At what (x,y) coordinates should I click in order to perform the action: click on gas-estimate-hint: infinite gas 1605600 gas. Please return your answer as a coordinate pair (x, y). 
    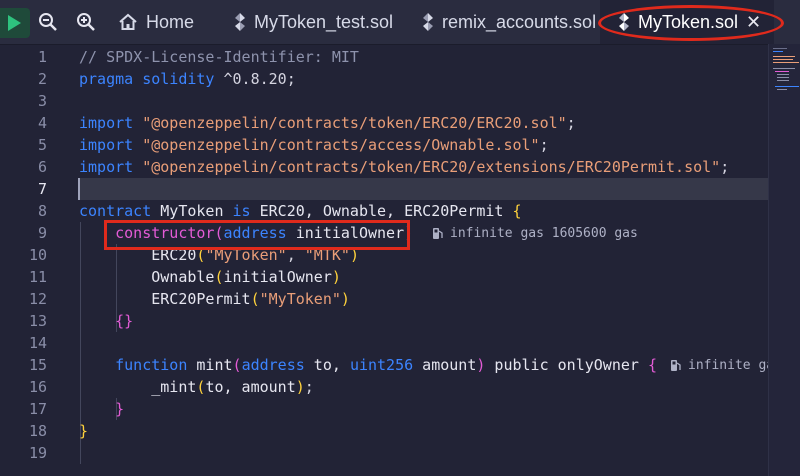
    Looking at the image, I should click on (535, 233).